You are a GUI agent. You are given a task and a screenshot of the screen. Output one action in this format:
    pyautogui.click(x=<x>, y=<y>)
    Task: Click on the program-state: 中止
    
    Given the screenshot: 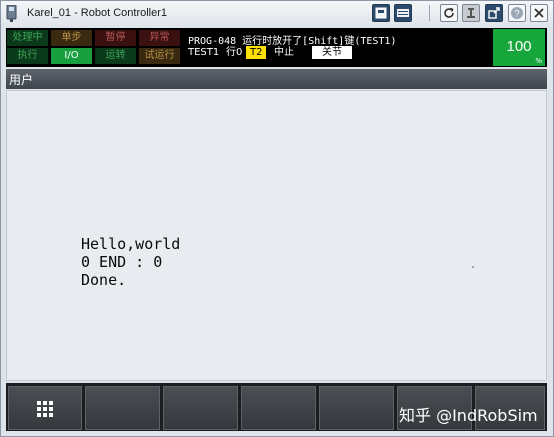 What is the action you would take?
    pyautogui.click(x=284, y=52)
    